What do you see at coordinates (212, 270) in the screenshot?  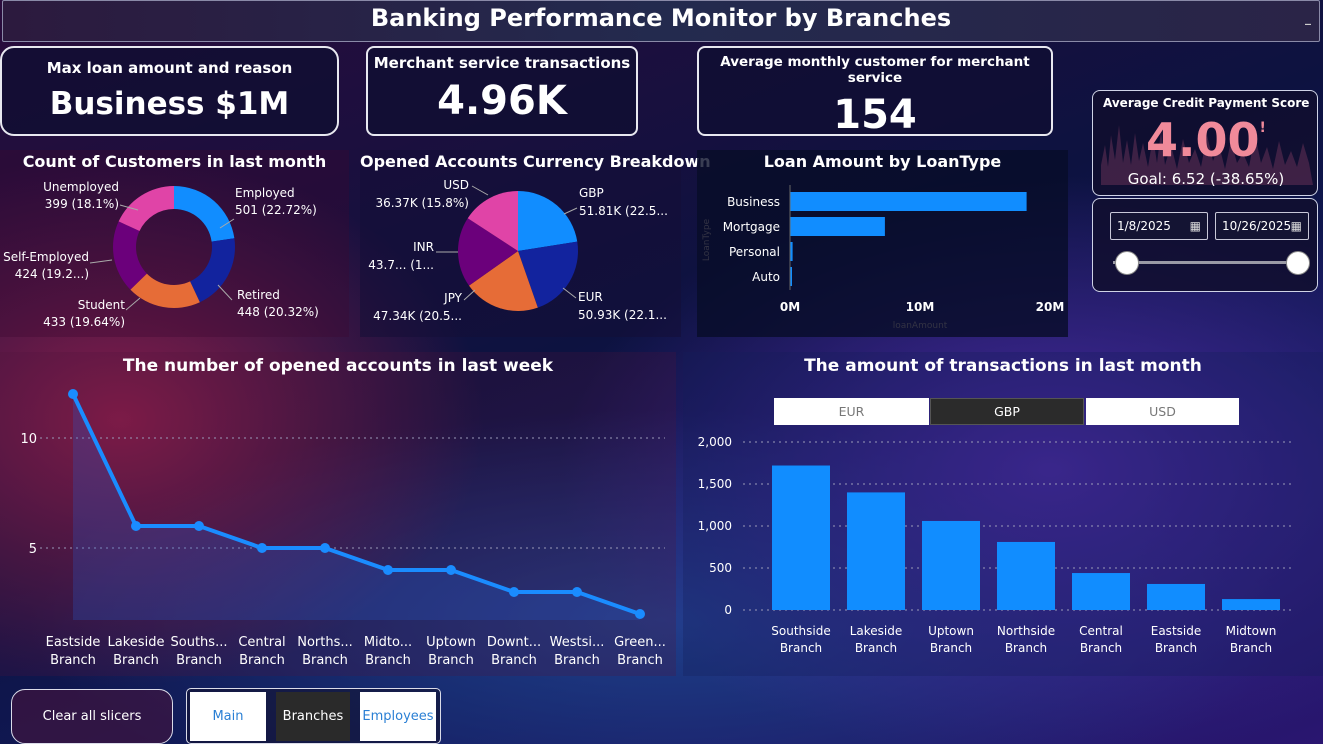 I see `donut-slice-retired` at bounding box center [212, 270].